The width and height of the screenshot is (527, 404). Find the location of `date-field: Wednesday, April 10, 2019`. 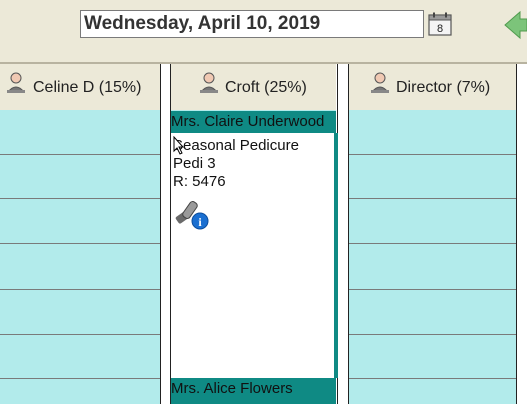

date-field: Wednesday, April 10, 2019 is located at coordinates (252, 24).